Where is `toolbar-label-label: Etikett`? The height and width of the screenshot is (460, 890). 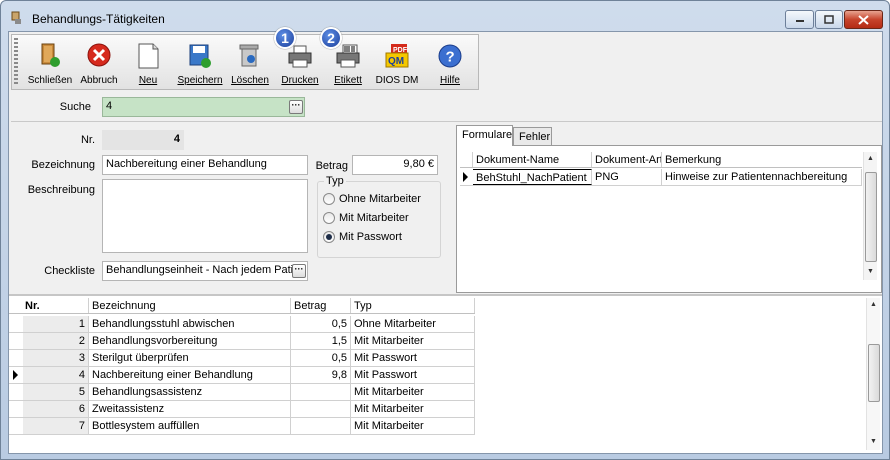
toolbar-label-label: Etikett is located at coordinates (348, 80).